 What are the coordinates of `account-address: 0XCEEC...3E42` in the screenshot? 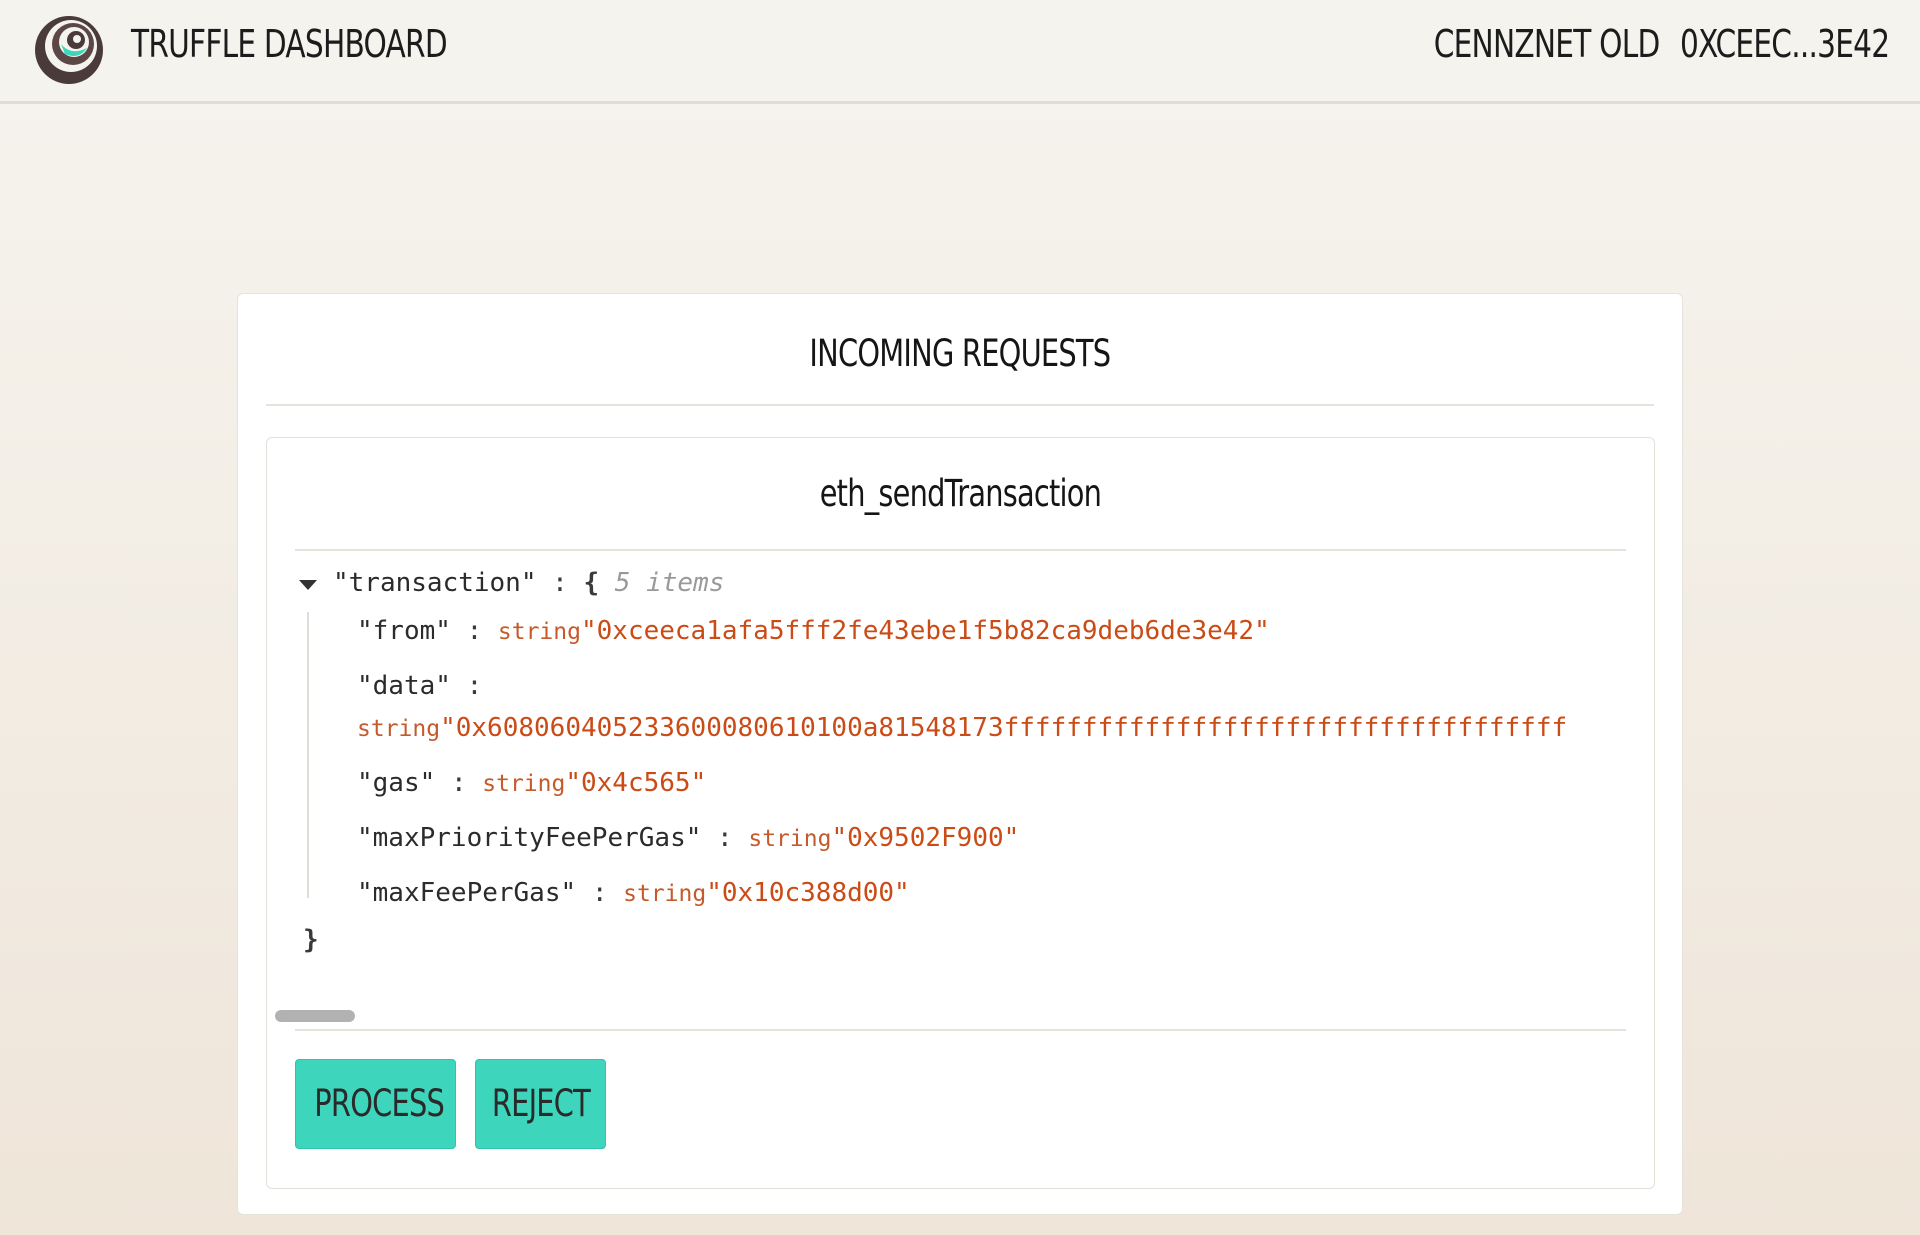 It's located at (1785, 44).